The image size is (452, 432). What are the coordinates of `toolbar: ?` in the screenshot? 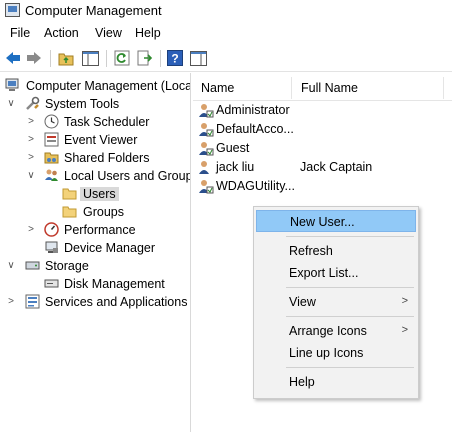 It's located at (226, 58).